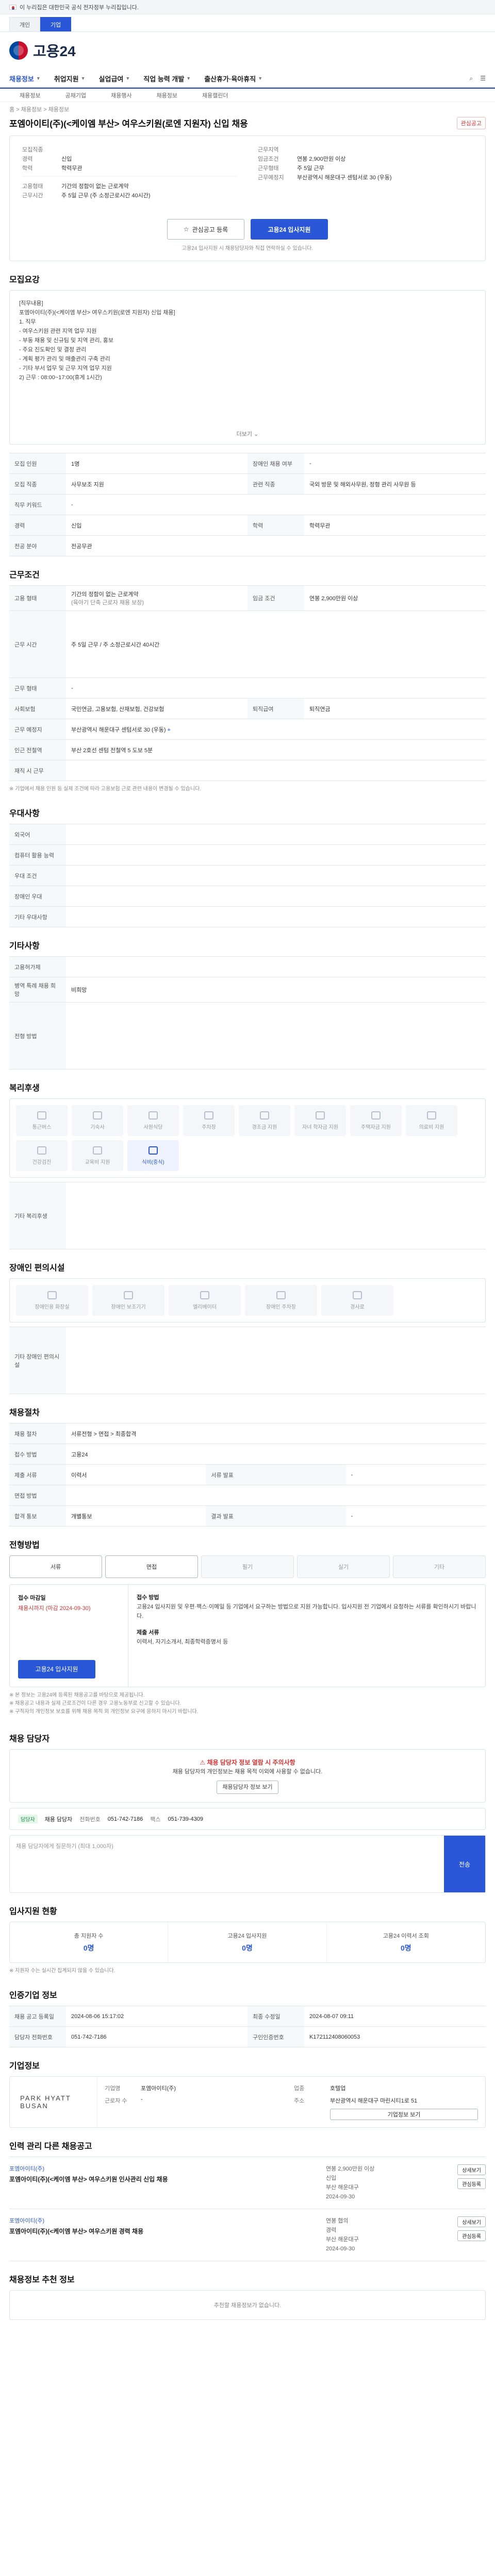 This screenshot has height=2576, width=495. What do you see at coordinates (24, 2066) in the screenshot?
I see `section-title: 기업정보` at bounding box center [24, 2066].